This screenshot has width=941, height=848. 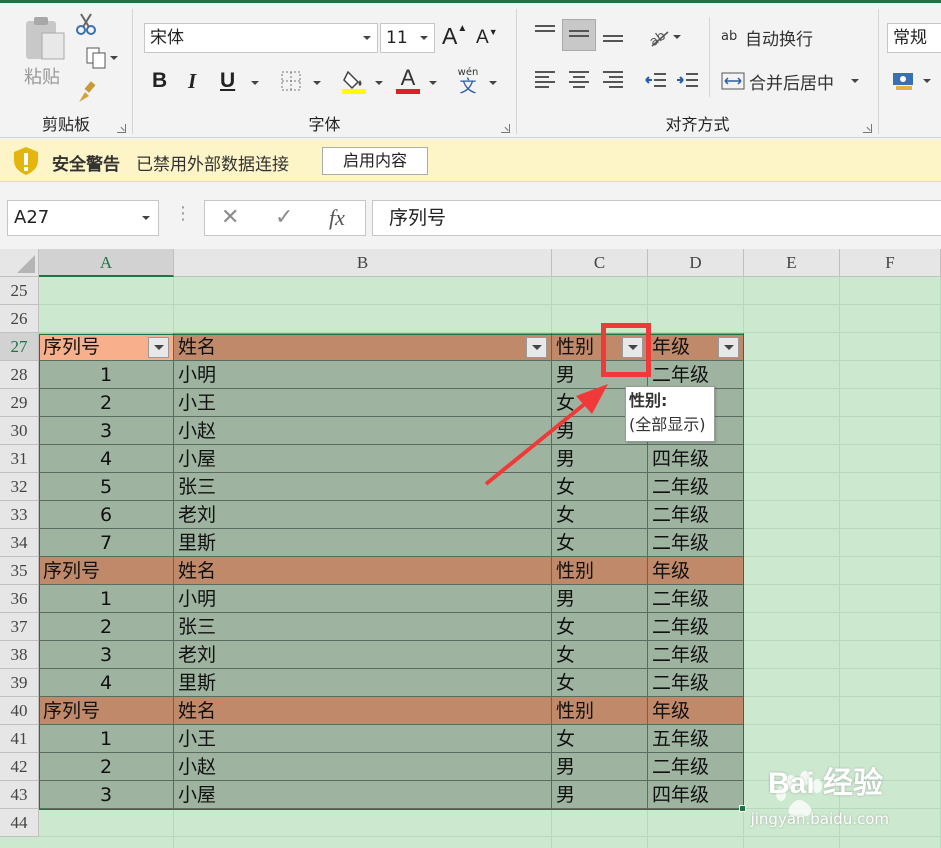 I want to click on font-name-dropdown: 宋体, so click(x=261, y=38).